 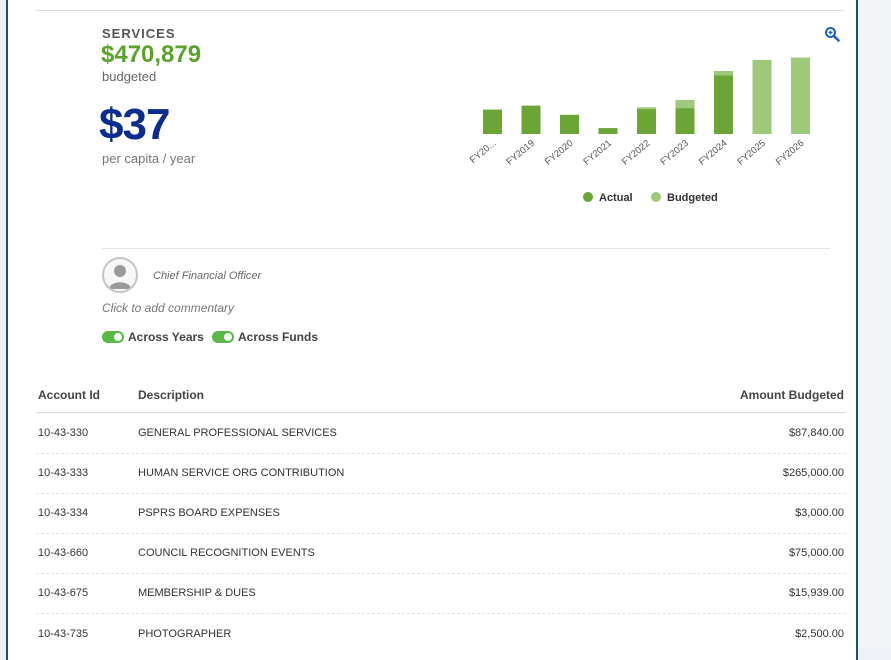 What do you see at coordinates (440, 10) in the screenshot?
I see `top-divider` at bounding box center [440, 10].